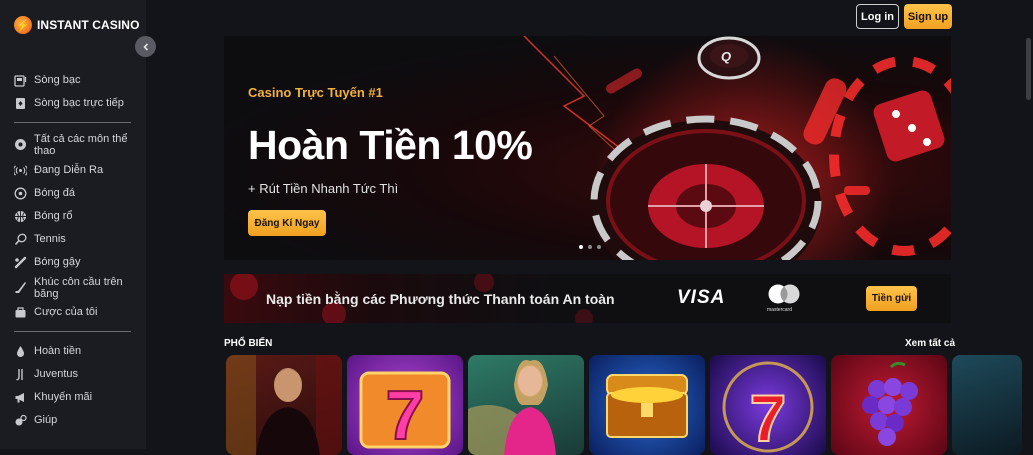 The width and height of the screenshot is (1033, 455). What do you see at coordinates (987, 405) in the screenshot?
I see `game-card-partial` at bounding box center [987, 405].